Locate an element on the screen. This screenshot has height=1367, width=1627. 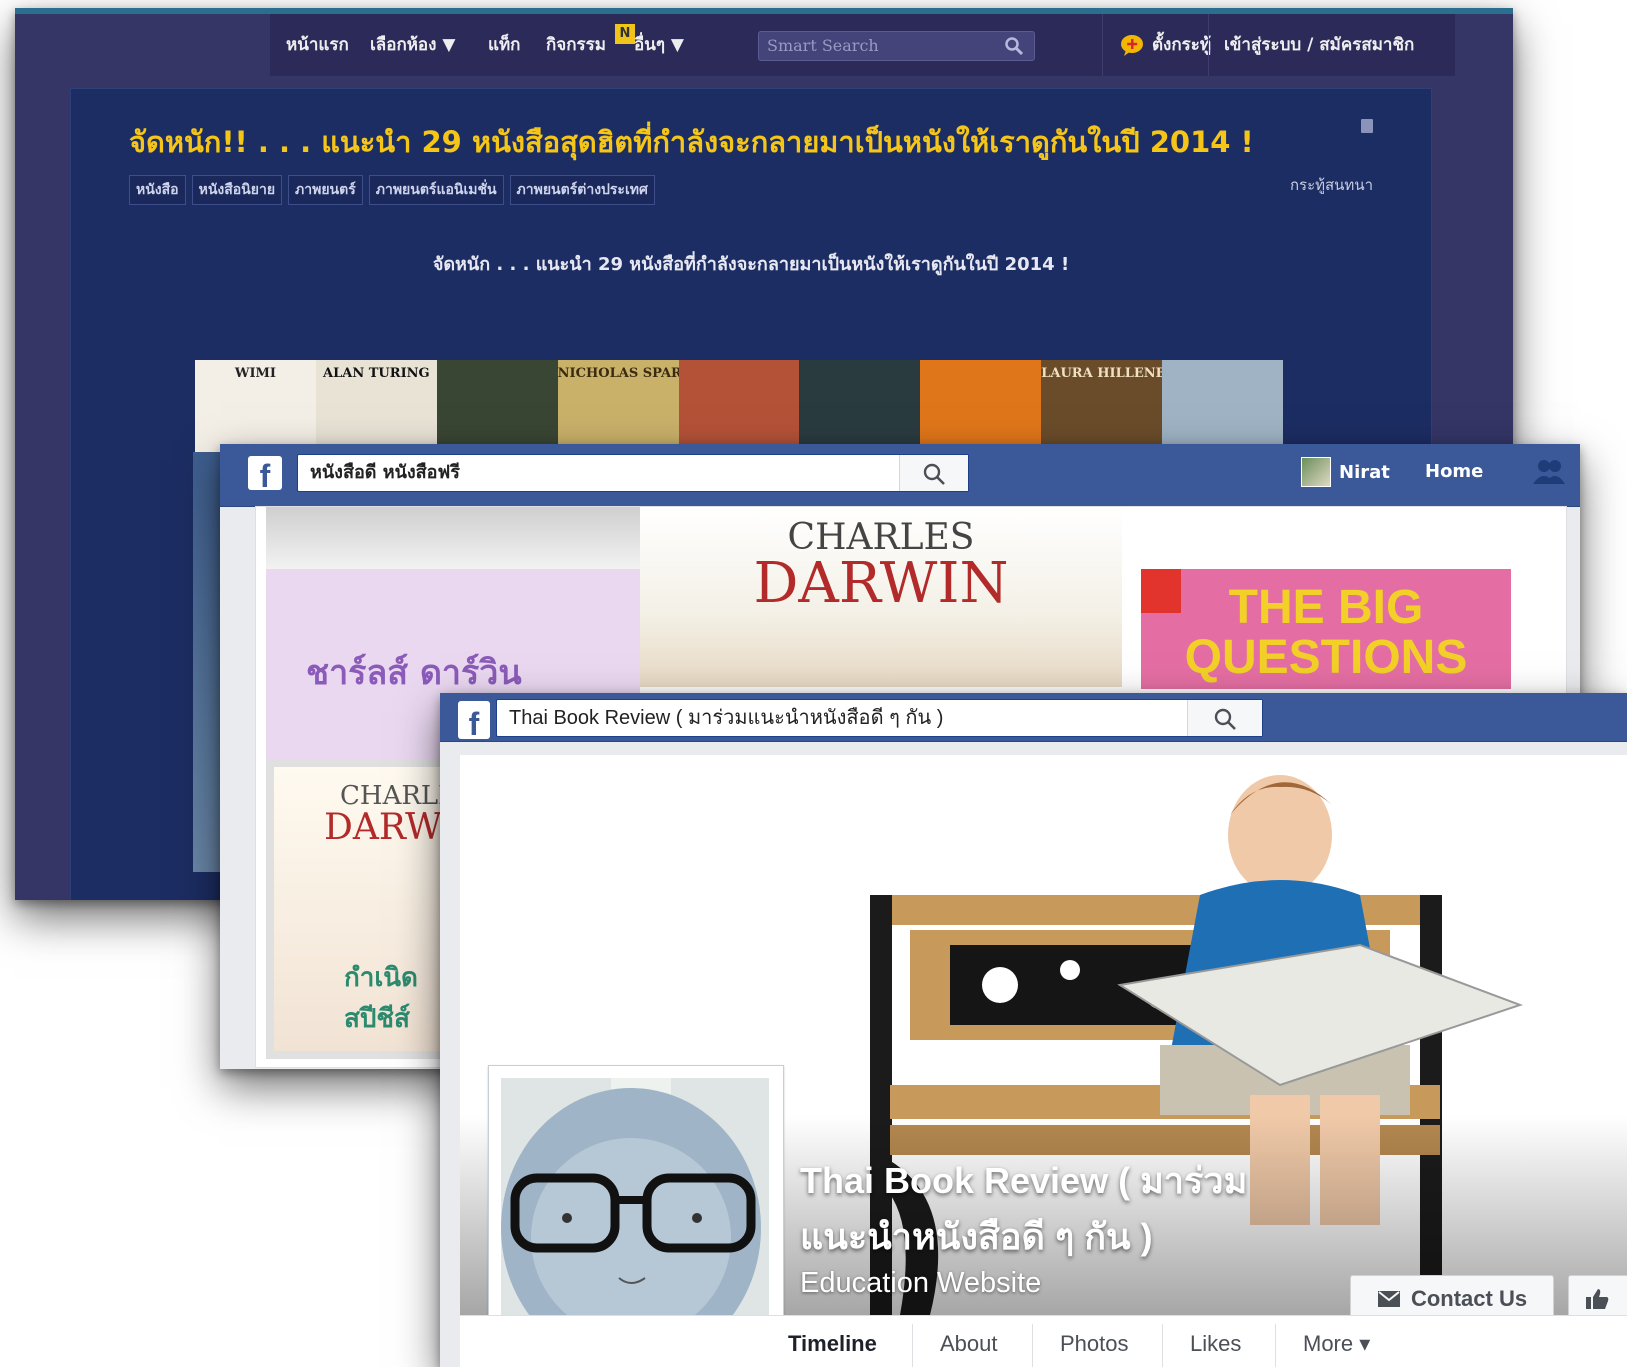
user-profile-link: Nirat is located at coordinates (1345, 472).